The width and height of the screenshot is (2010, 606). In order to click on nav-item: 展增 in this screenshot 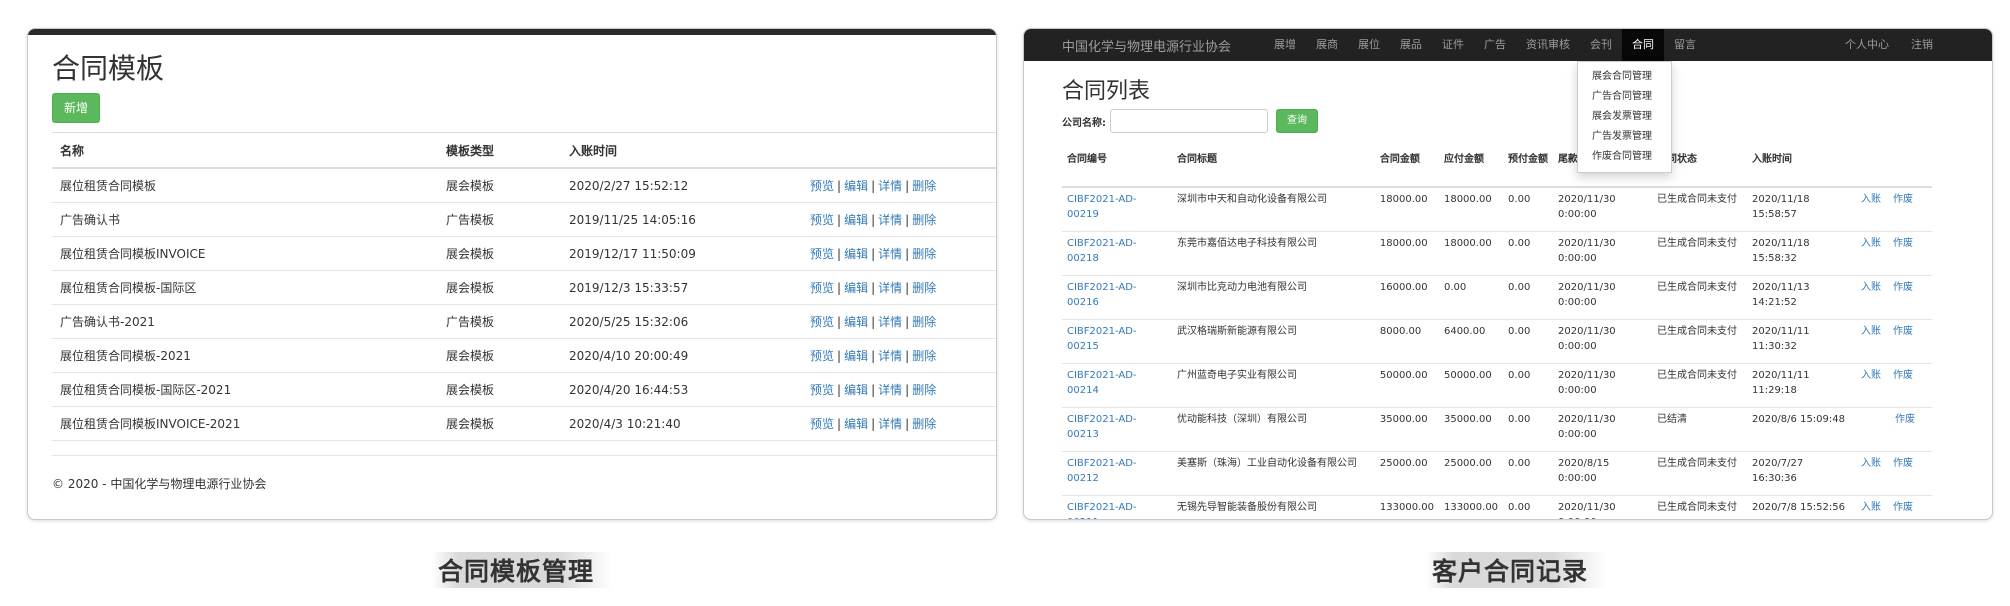, I will do `click(1285, 45)`.